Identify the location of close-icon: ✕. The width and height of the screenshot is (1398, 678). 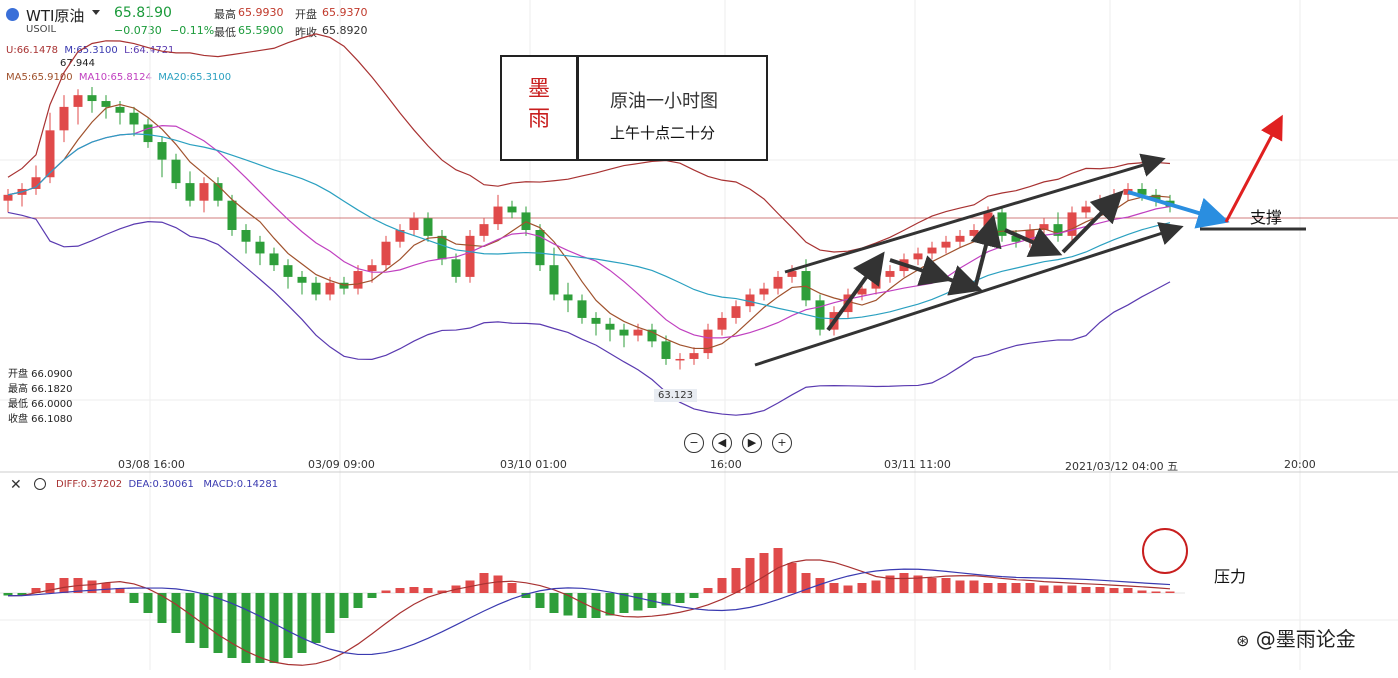
(16, 485).